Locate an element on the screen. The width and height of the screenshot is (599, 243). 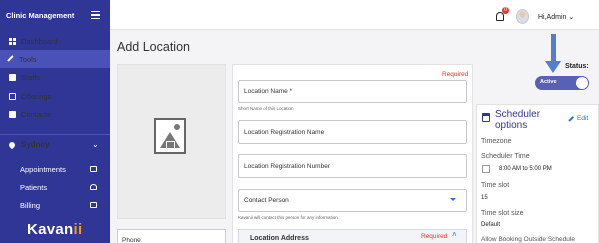
scheduler-time-label: Scheduler Time is located at coordinates (505, 156).